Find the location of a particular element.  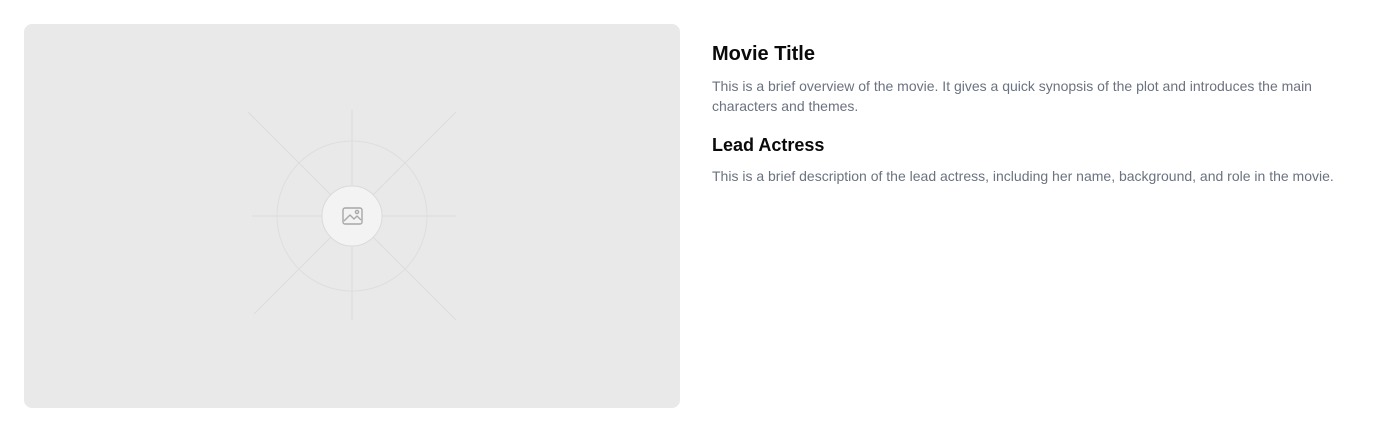

placeholder-graphic is located at coordinates (352, 215).